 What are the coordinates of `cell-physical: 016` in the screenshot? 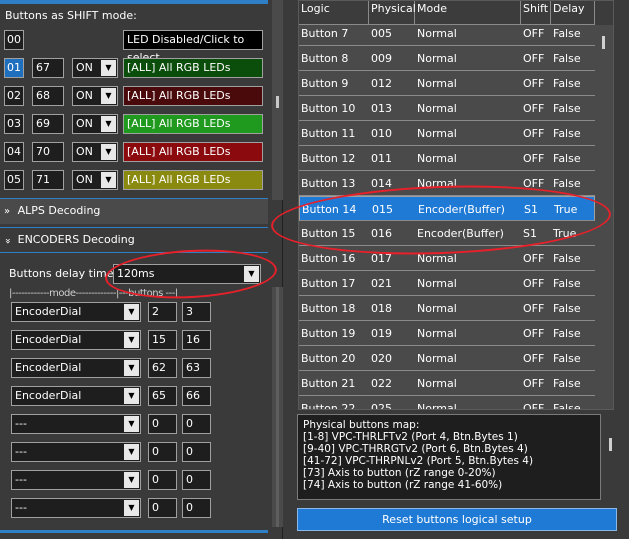 It's located at (381, 233).